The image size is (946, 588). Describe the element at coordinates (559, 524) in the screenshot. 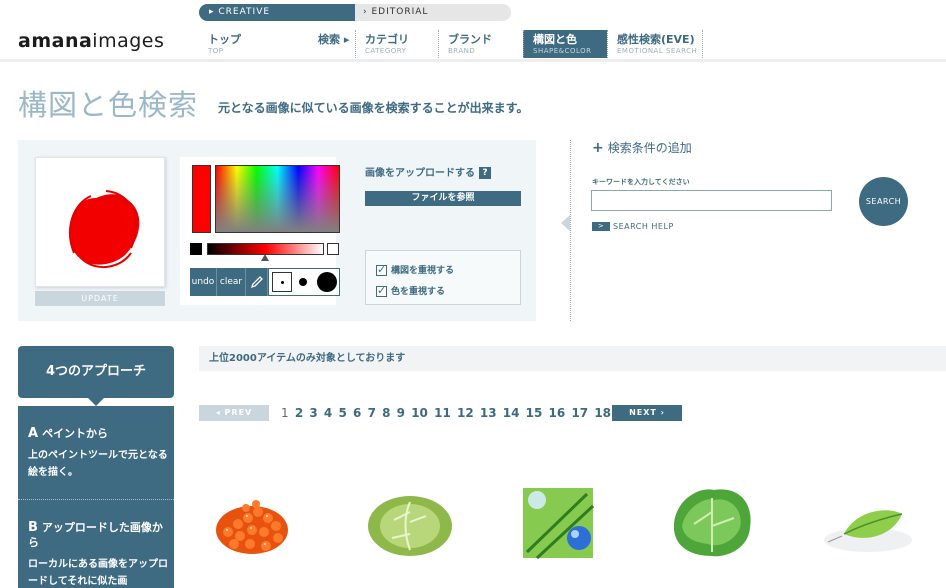

I see `green-bubbles-image` at that location.